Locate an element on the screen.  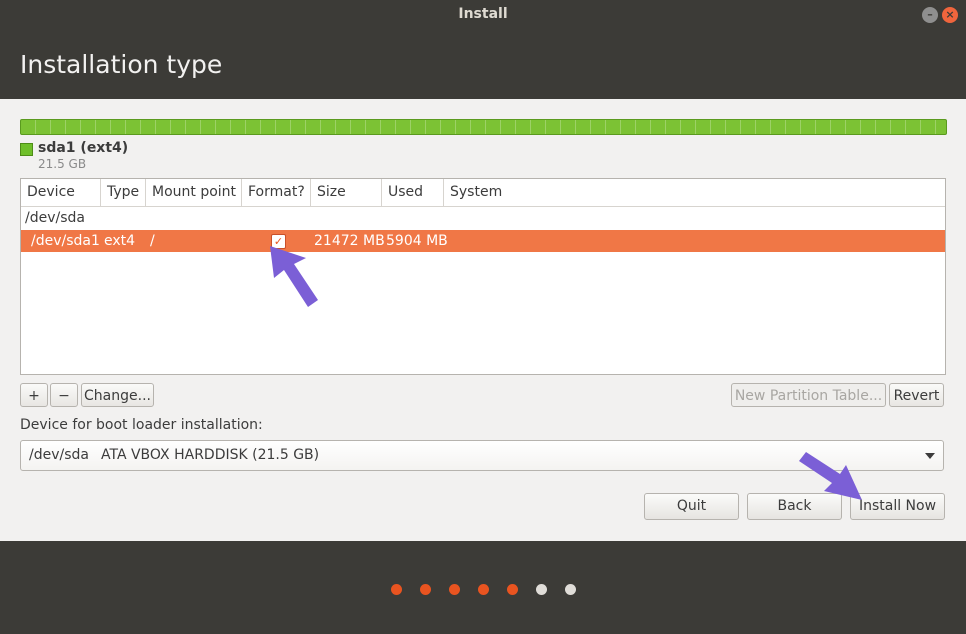
table-row-selected: /dev/sda1 ext4 / ✓ 21472 MB 5904 MB is located at coordinates (483, 241).